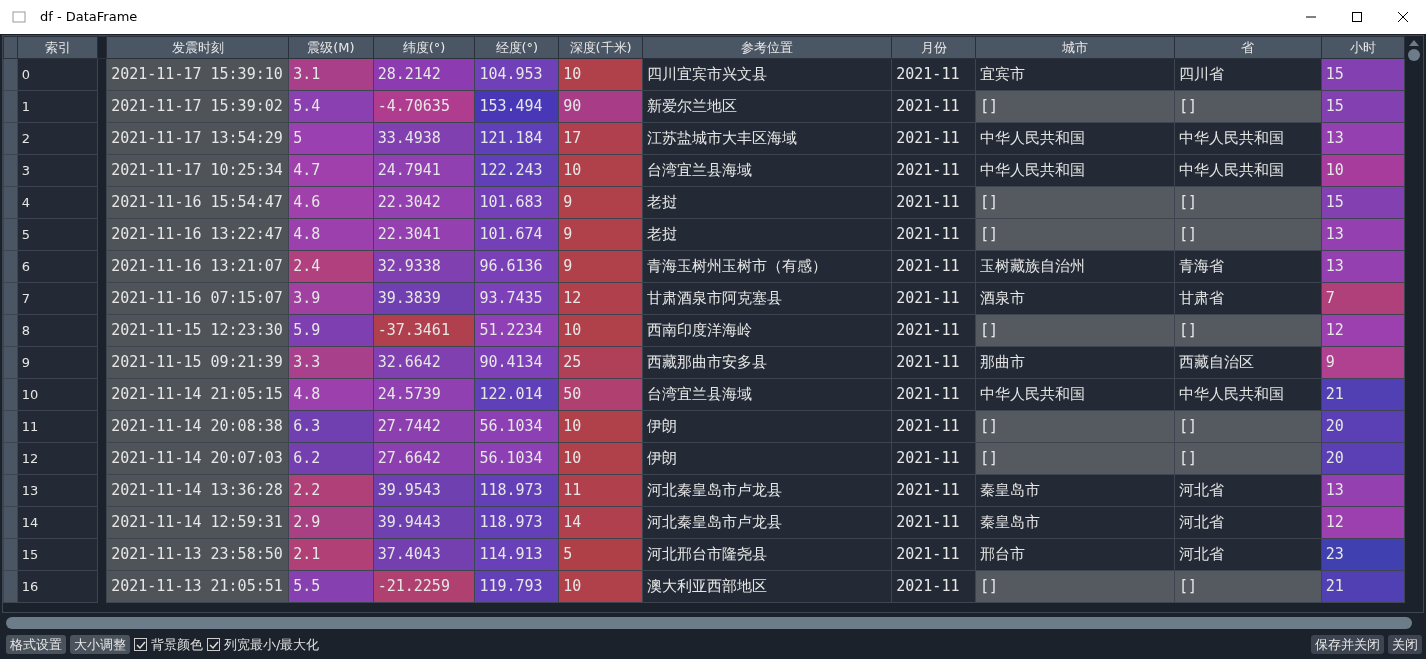 Image resolution: width=1426 pixels, height=659 pixels. Describe the element at coordinates (1347, 645) in the screenshot. I see `action-button: 保存并关闭` at that location.